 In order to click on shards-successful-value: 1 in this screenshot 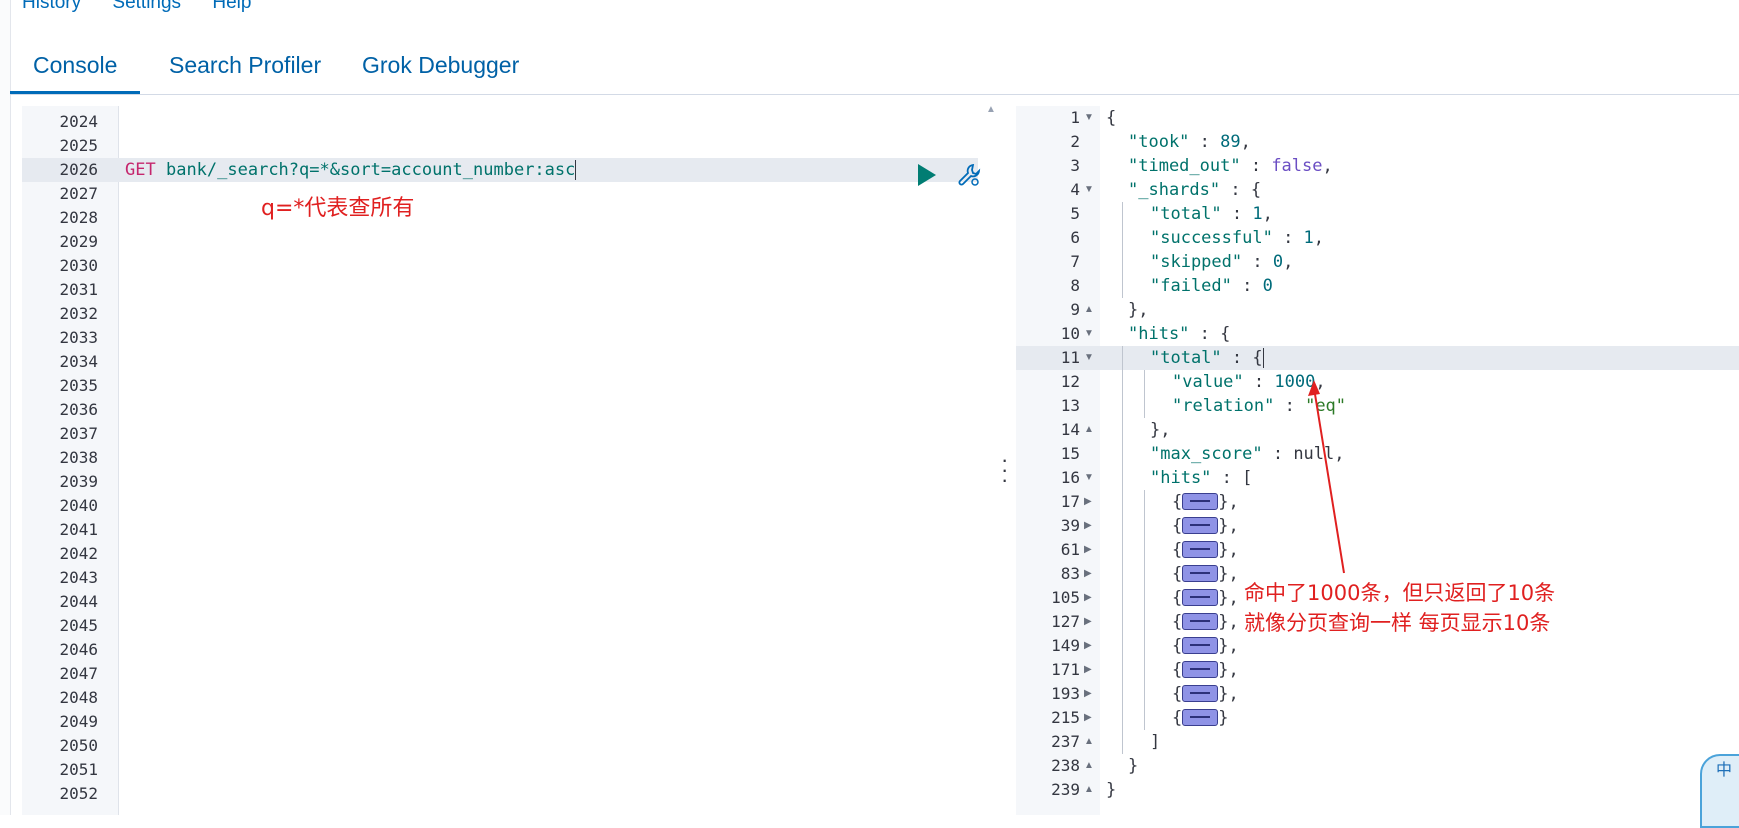, I will do `click(1308, 238)`.